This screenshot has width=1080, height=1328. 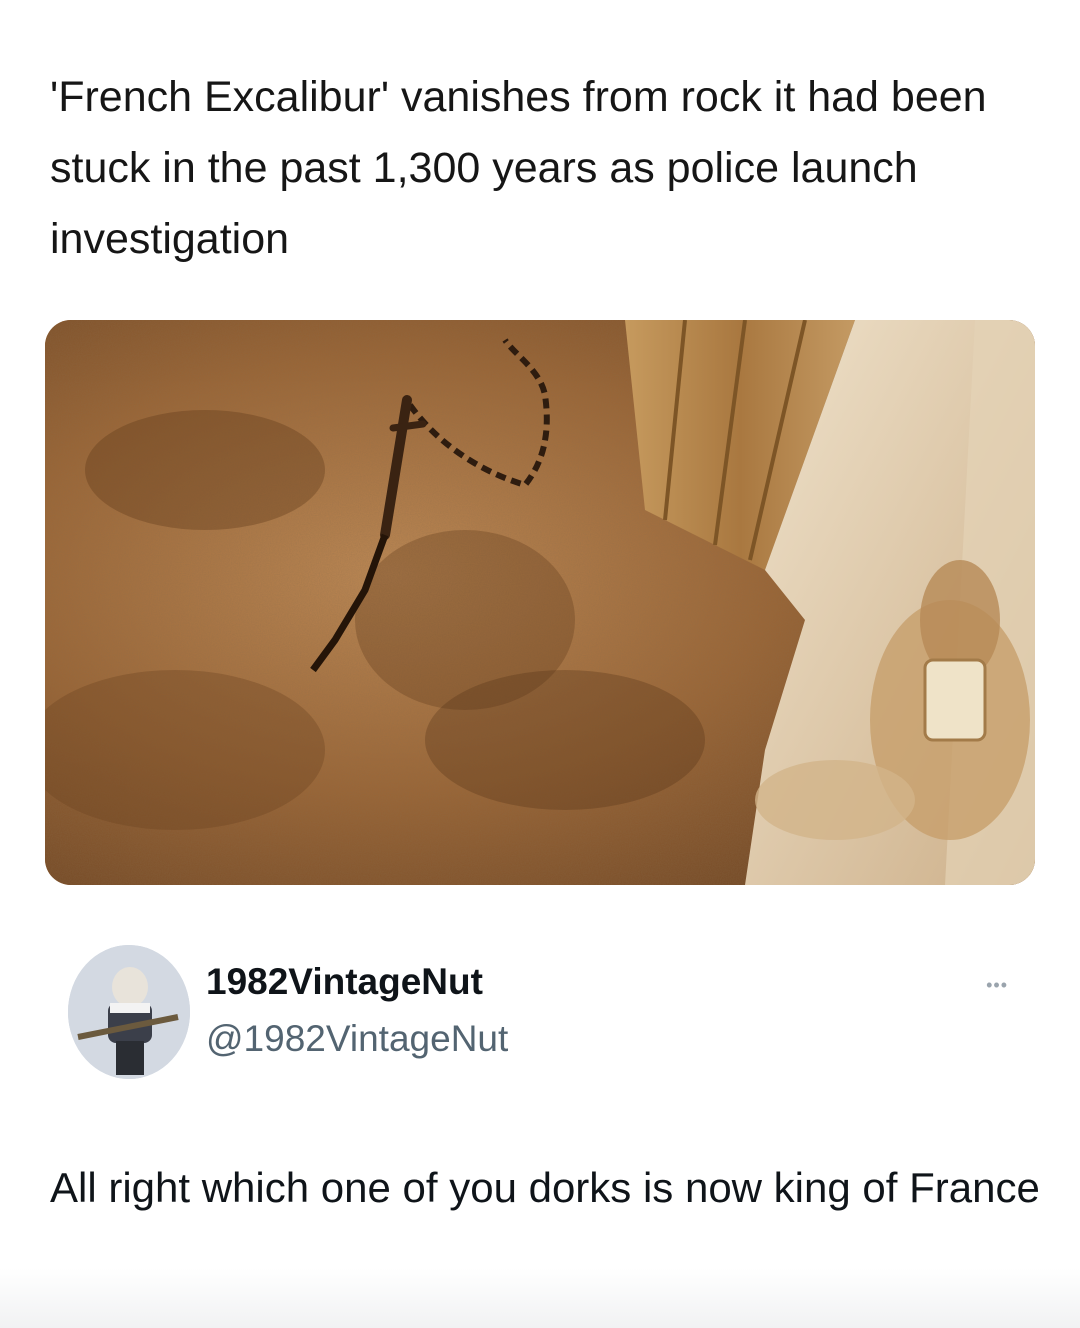 What do you see at coordinates (558, 1015) in the screenshot?
I see `tweet-header: 1982VintageNut @1982VintageNut •••` at bounding box center [558, 1015].